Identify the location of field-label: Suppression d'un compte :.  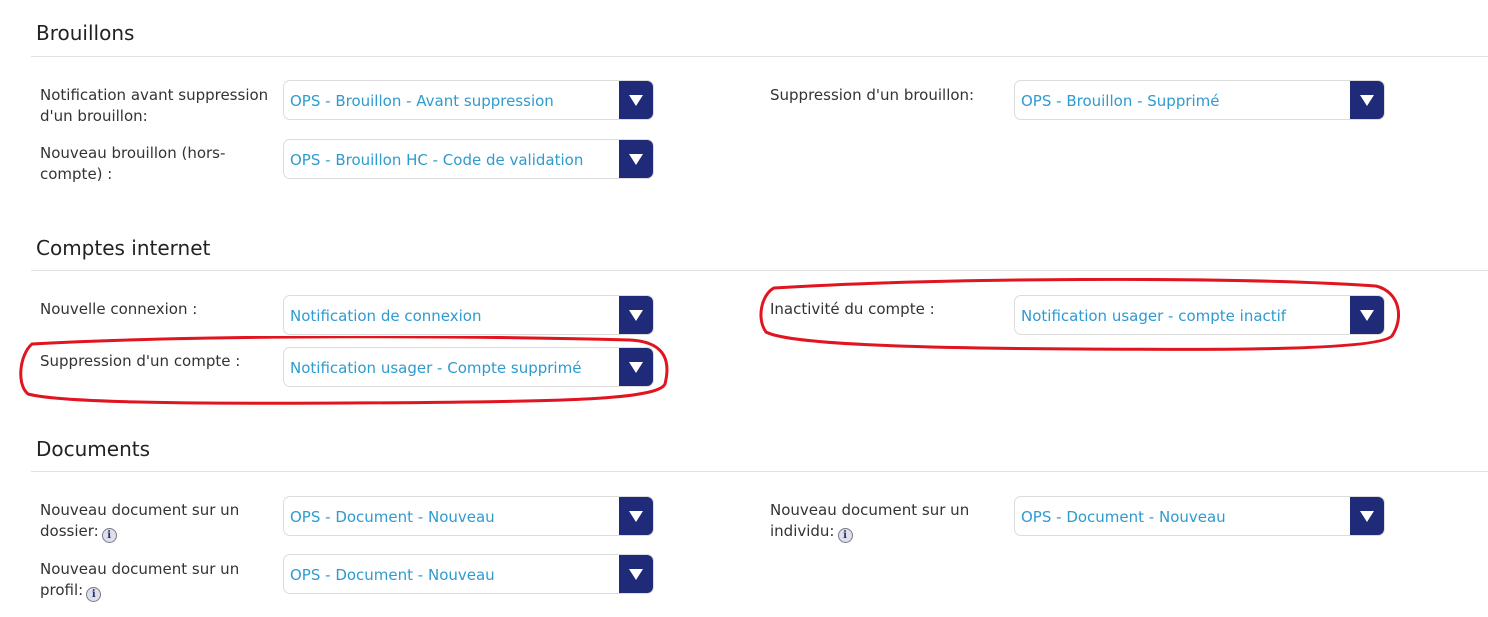
(156, 361).